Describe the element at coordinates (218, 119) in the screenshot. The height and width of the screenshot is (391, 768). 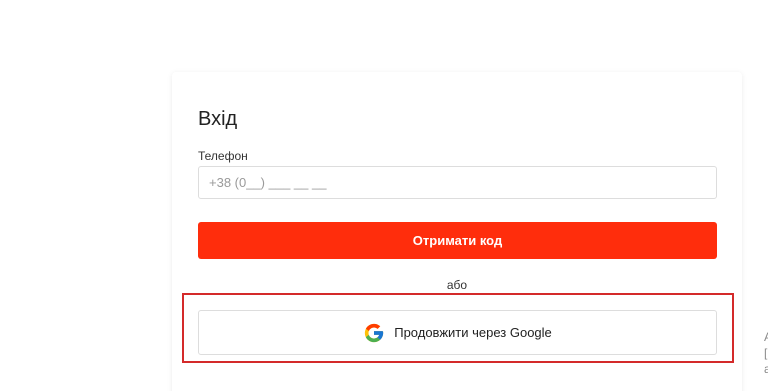
I see `page-title: Вхід` at that location.